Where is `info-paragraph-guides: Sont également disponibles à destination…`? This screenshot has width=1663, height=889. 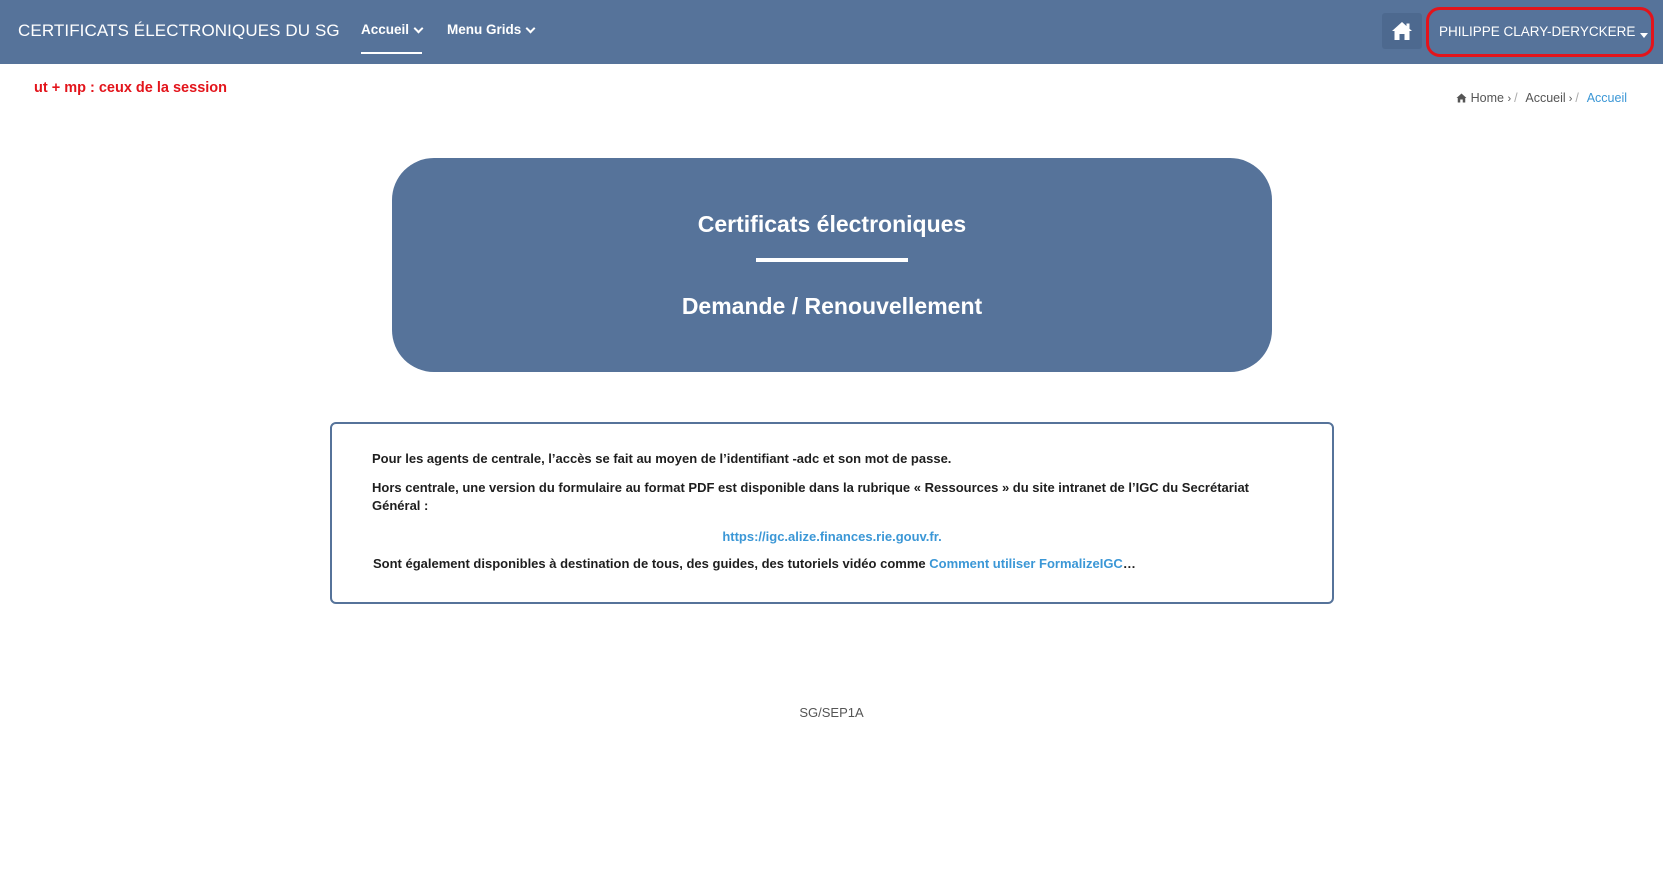 info-paragraph-guides: Sont également disponibles à destination… is located at coordinates (822, 564).